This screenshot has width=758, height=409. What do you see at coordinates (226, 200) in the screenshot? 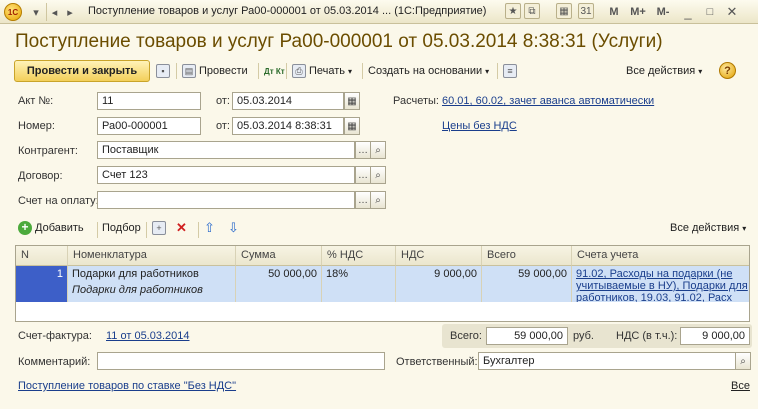
I see `invoice-pay-input` at bounding box center [226, 200].